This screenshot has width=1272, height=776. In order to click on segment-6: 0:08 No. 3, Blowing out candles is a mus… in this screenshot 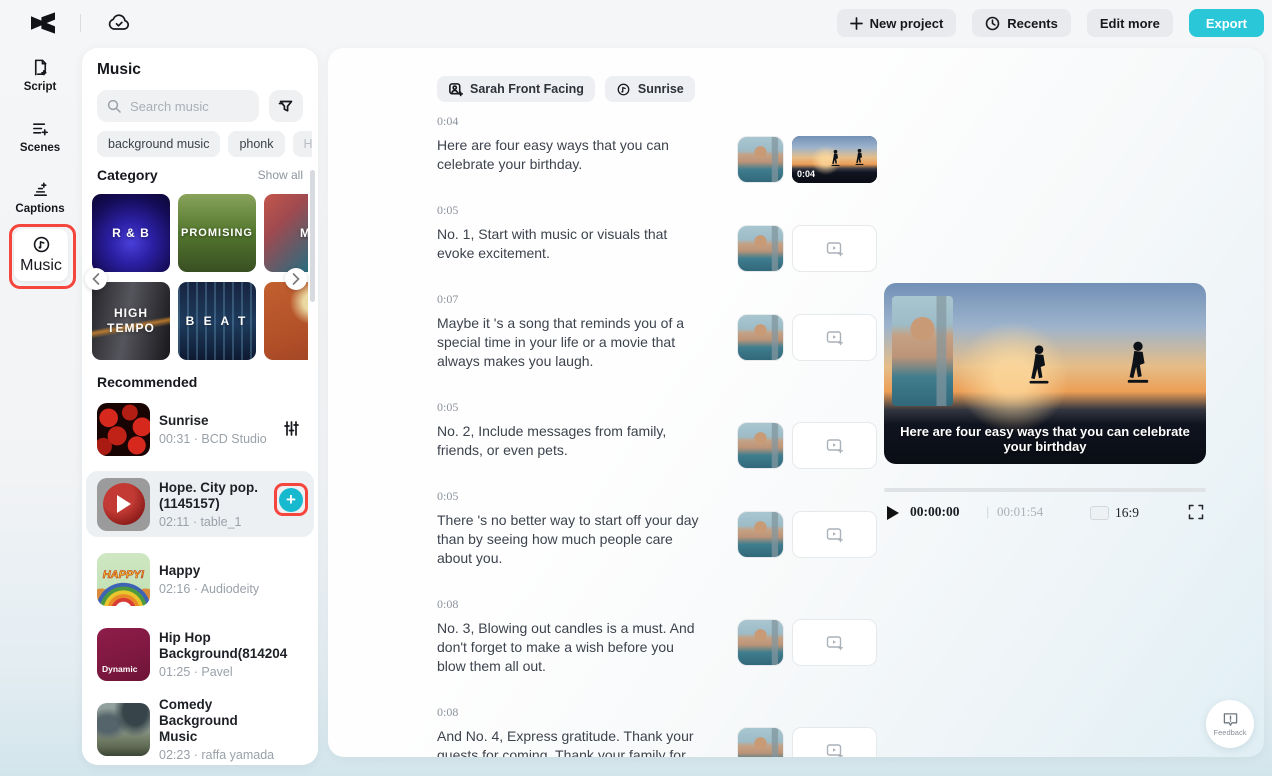, I will do `click(657, 636)`.